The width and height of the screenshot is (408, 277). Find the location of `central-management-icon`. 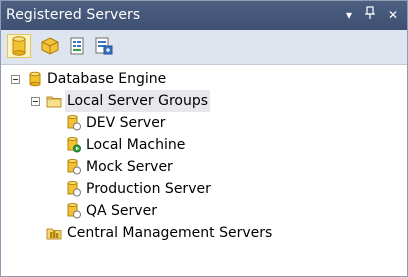

central-management-icon is located at coordinates (54, 234).